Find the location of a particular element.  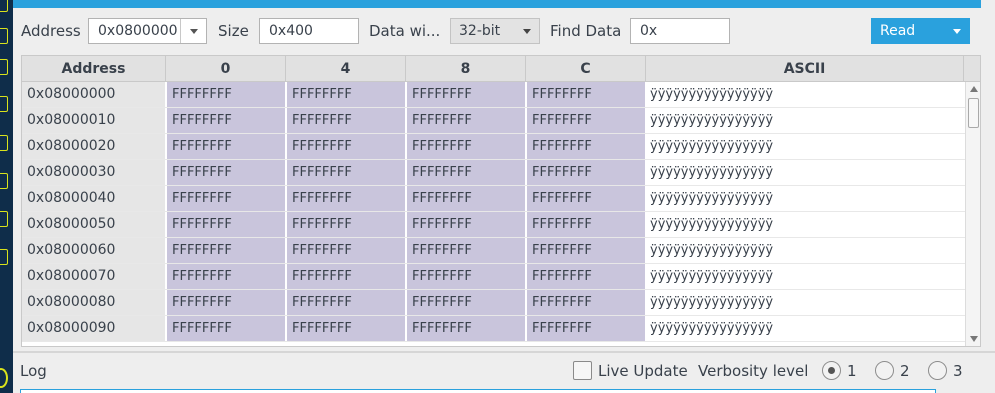

address-cell: 0x08000020 is located at coordinates (94, 146).